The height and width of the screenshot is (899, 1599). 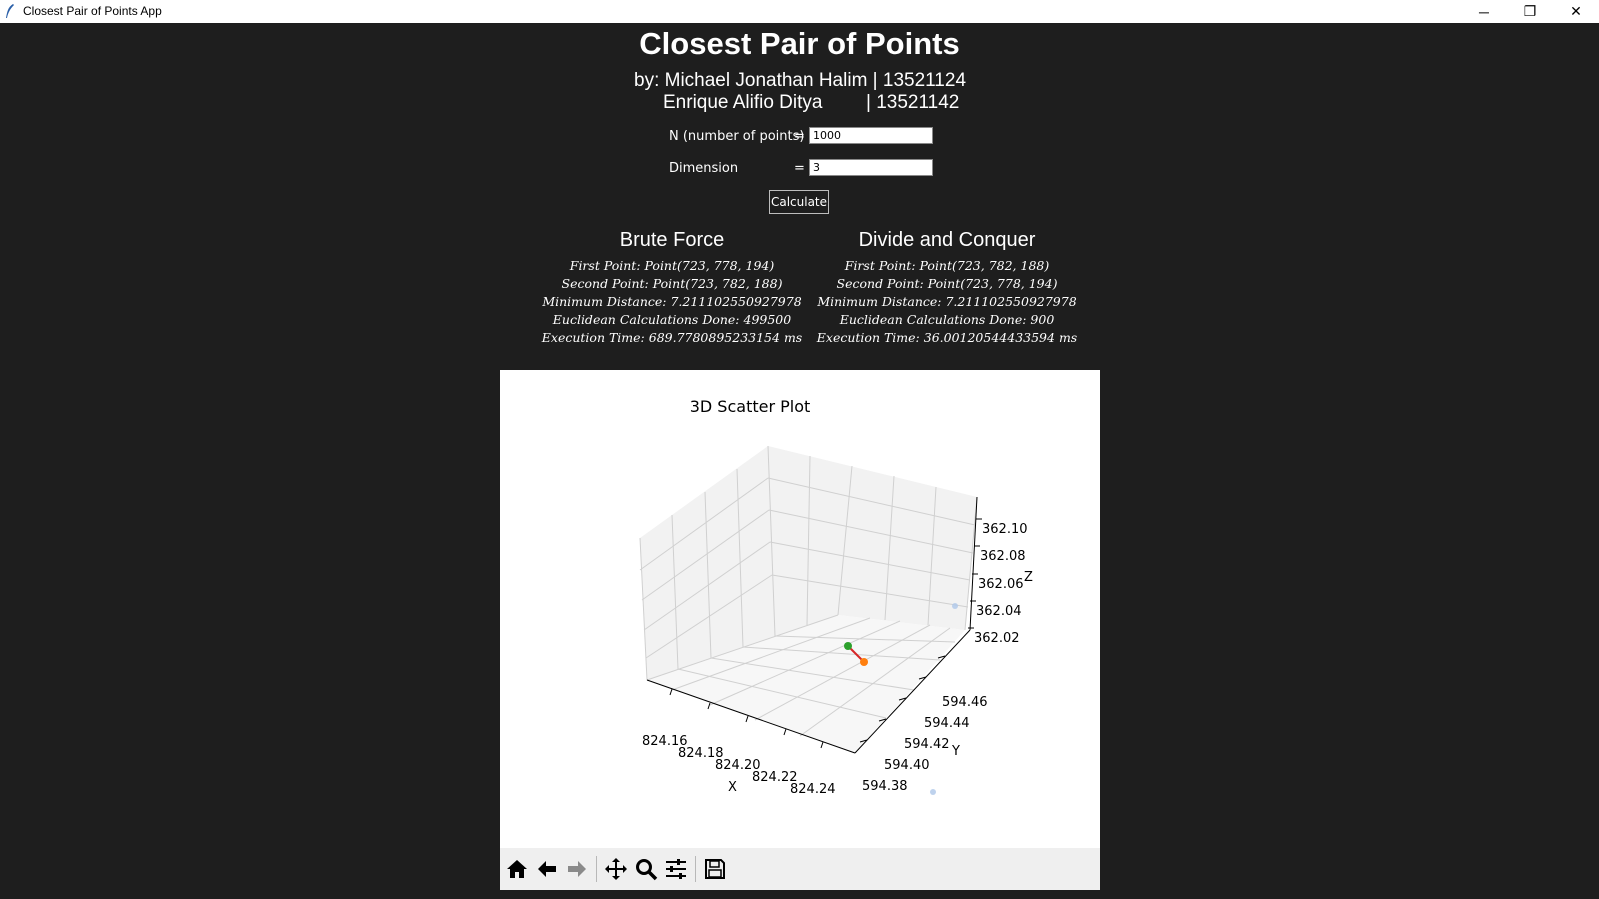 I want to click on back-icon, so click(x=547, y=869).